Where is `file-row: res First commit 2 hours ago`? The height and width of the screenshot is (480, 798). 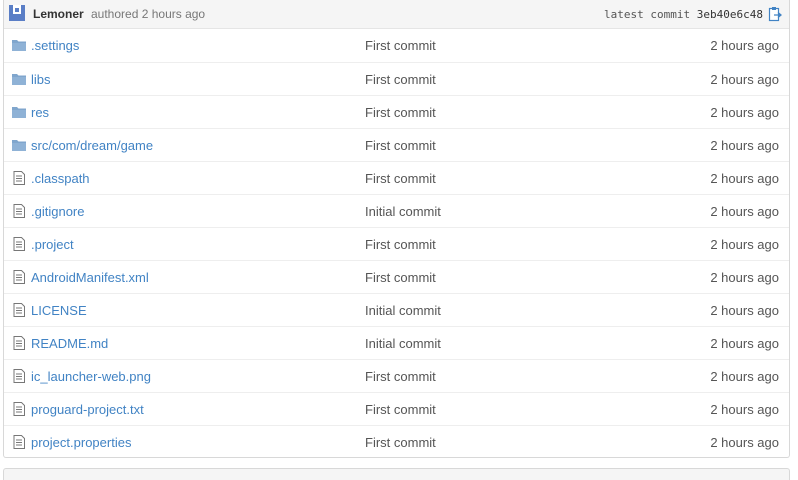 file-row: res First commit 2 hours ago is located at coordinates (396, 111).